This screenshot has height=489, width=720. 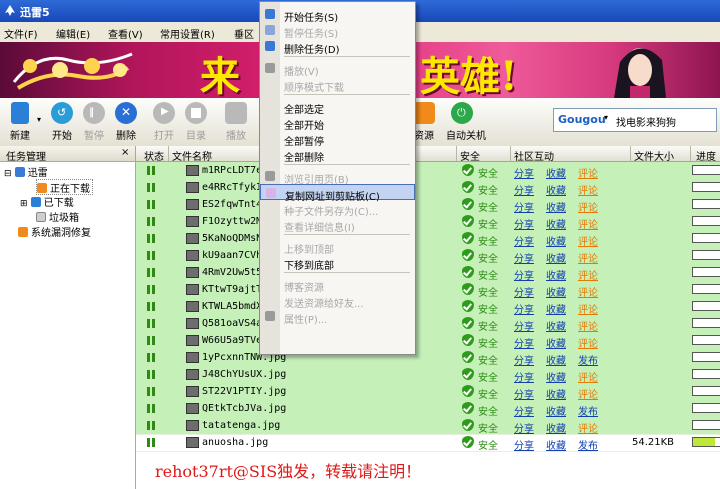 What do you see at coordinates (428, 358) in the screenshot?
I see `table-row: 1yPcxnnTNW.jpg 安全 分享 收藏 发布` at bounding box center [428, 358].